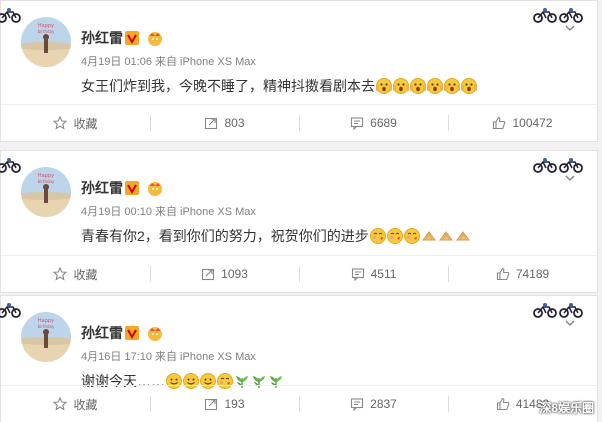 This screenshot has width=602, height=422. I want to click on repost-count: 1093, so click(234, 274).